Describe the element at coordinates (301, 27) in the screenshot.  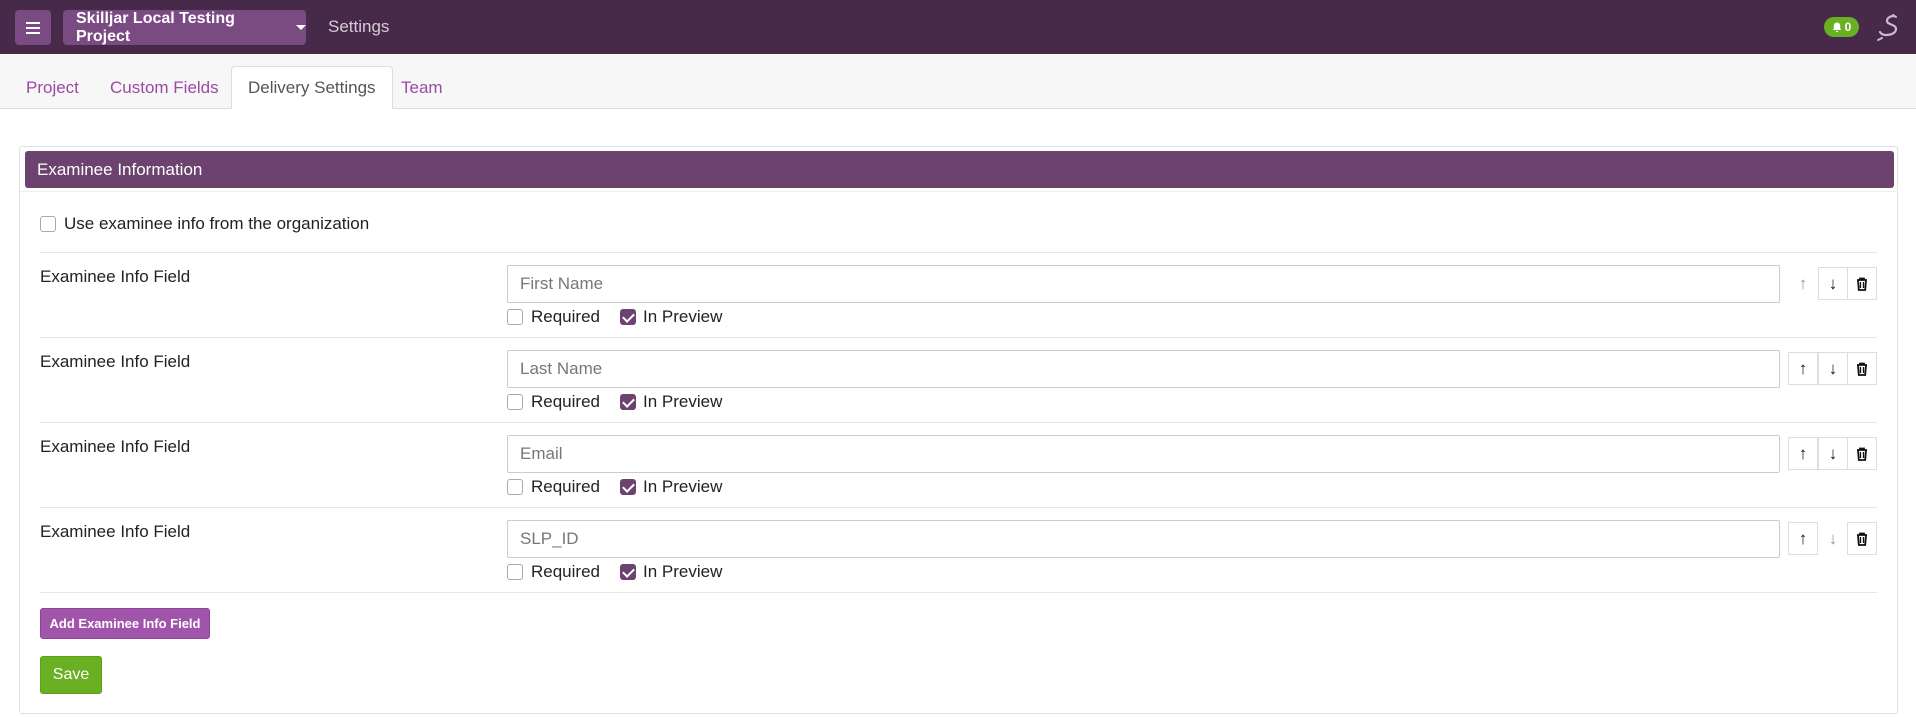
I see `caret-down-icon` at that location.